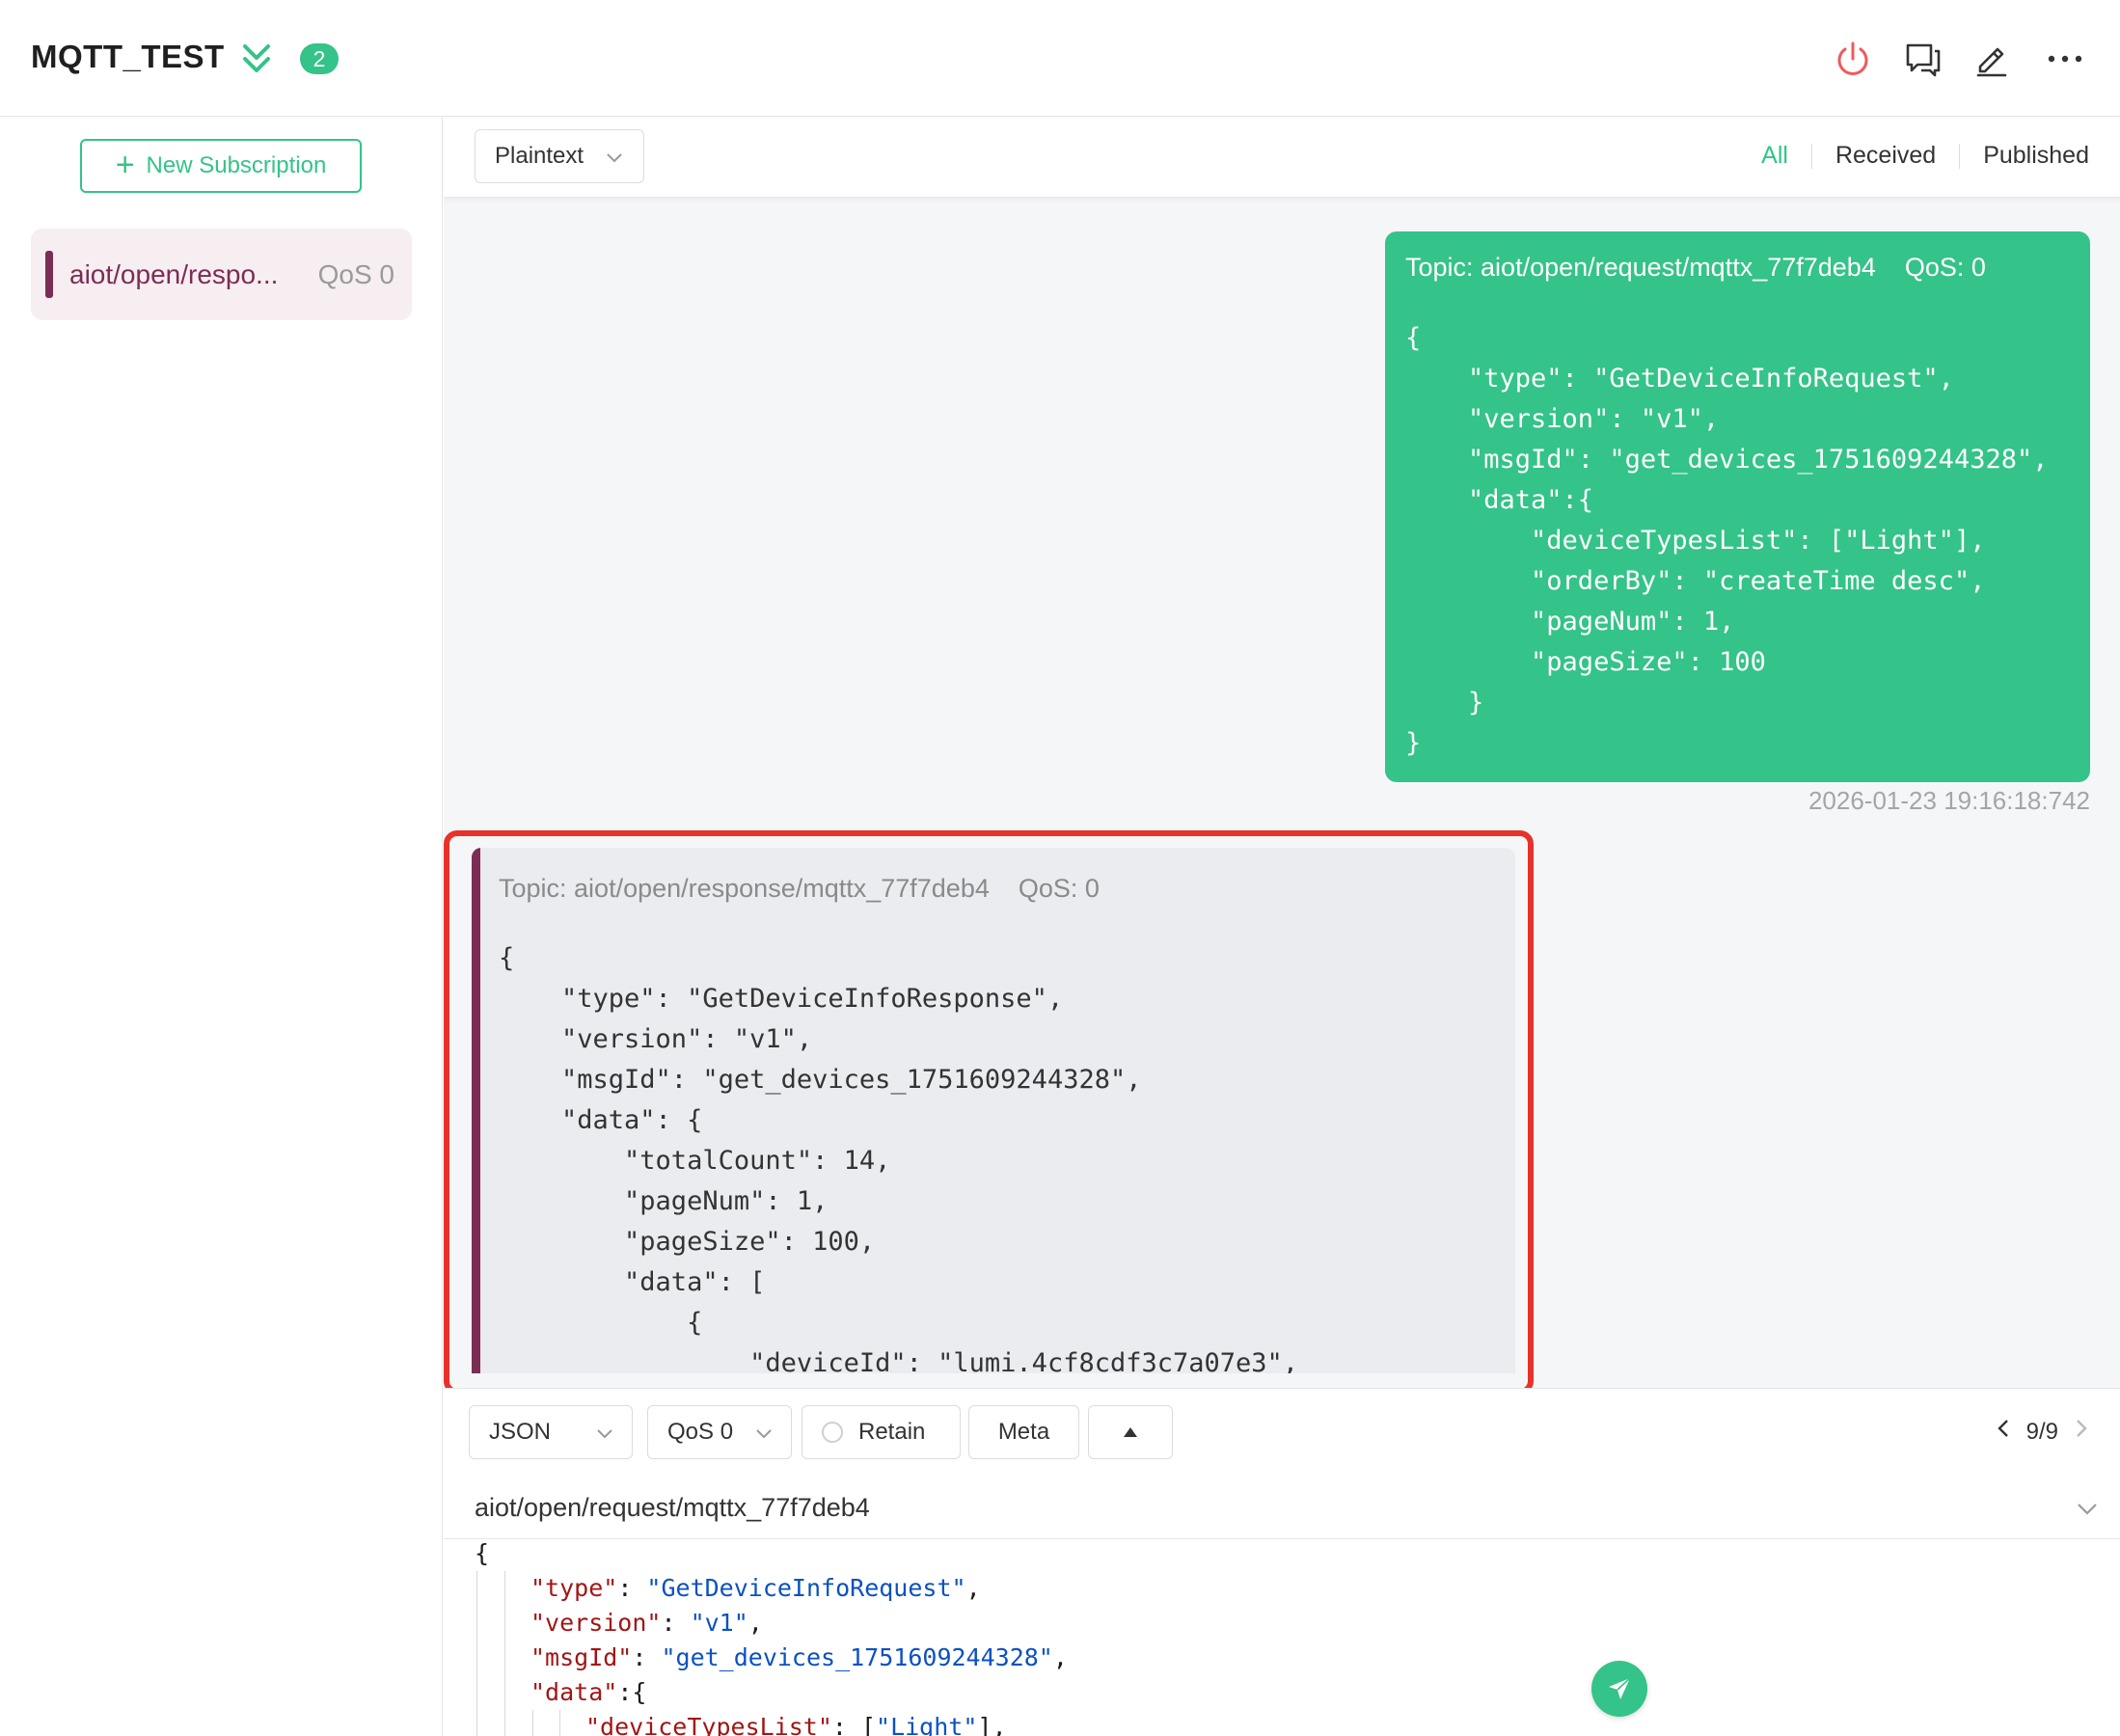  I want to click on message-filter-tabs: All Received Published, so click(1913, 156).